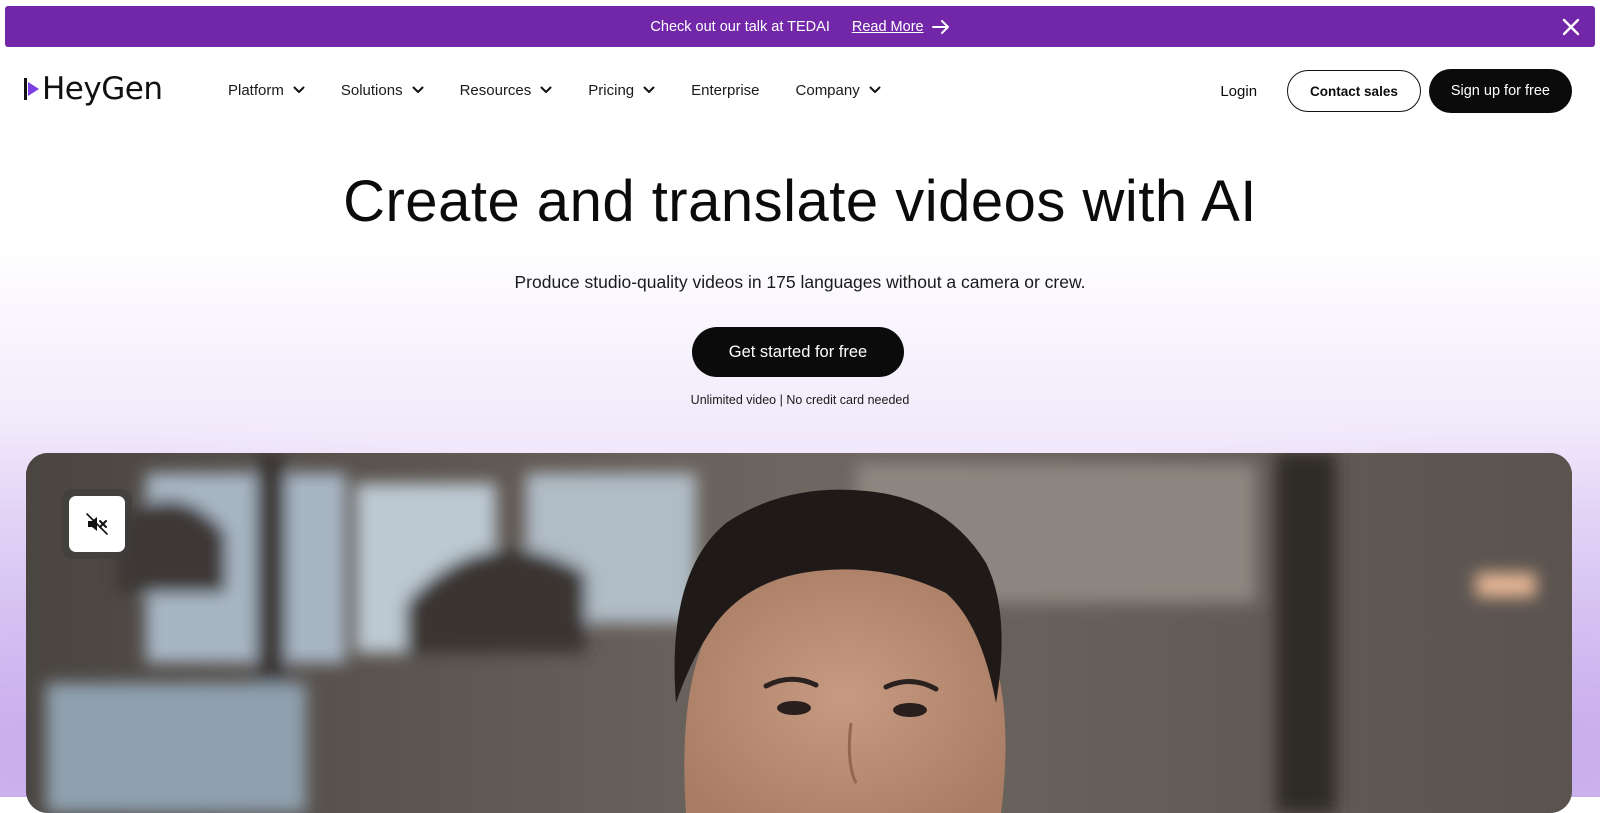 This screenshot has width=1600, height=813. I want to click on nav-item-platform: Platform, so click(266, 90).